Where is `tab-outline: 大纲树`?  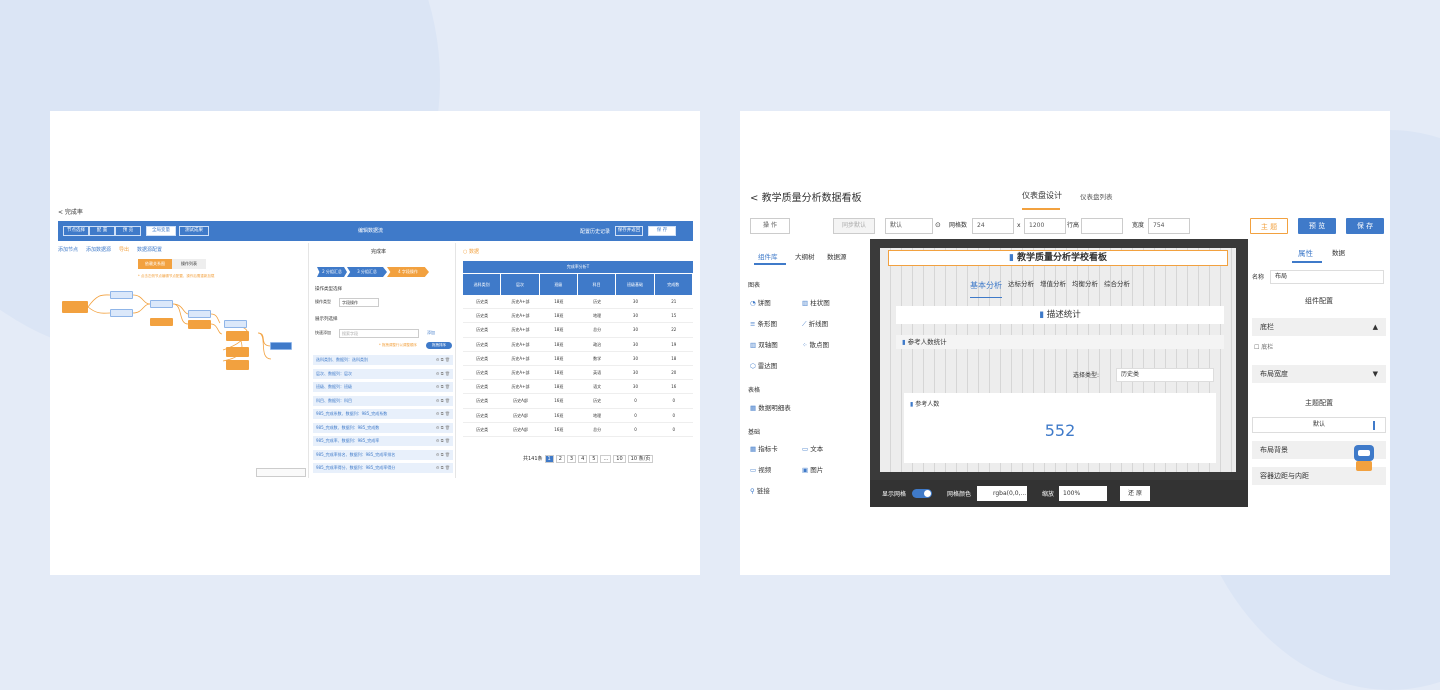
tab-outline: 大纲树 is located at coordinates (805, 256).